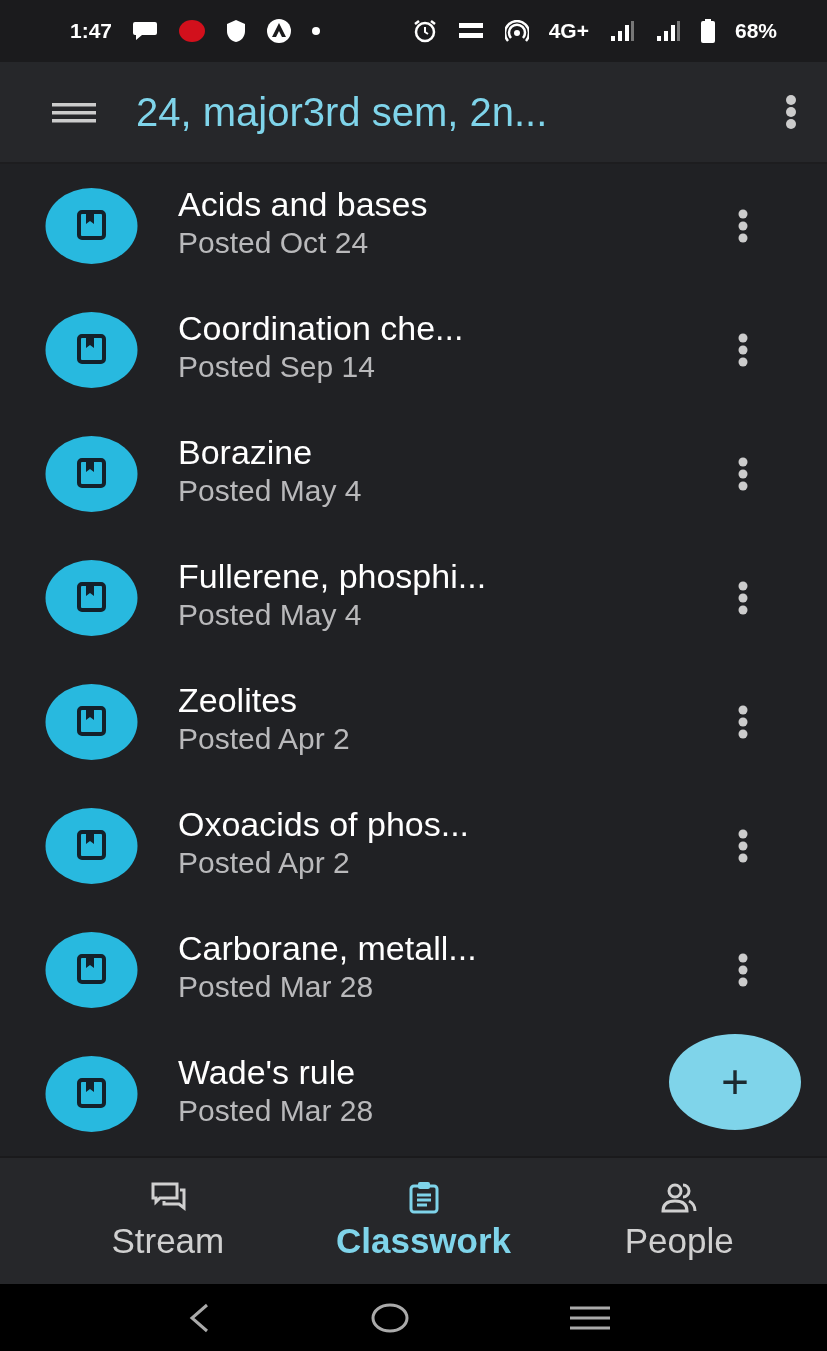 The image size is (827, 1351). Describe the element at coordinates (424, 31) in the screenshot. I see `alarm-icon` at that location.